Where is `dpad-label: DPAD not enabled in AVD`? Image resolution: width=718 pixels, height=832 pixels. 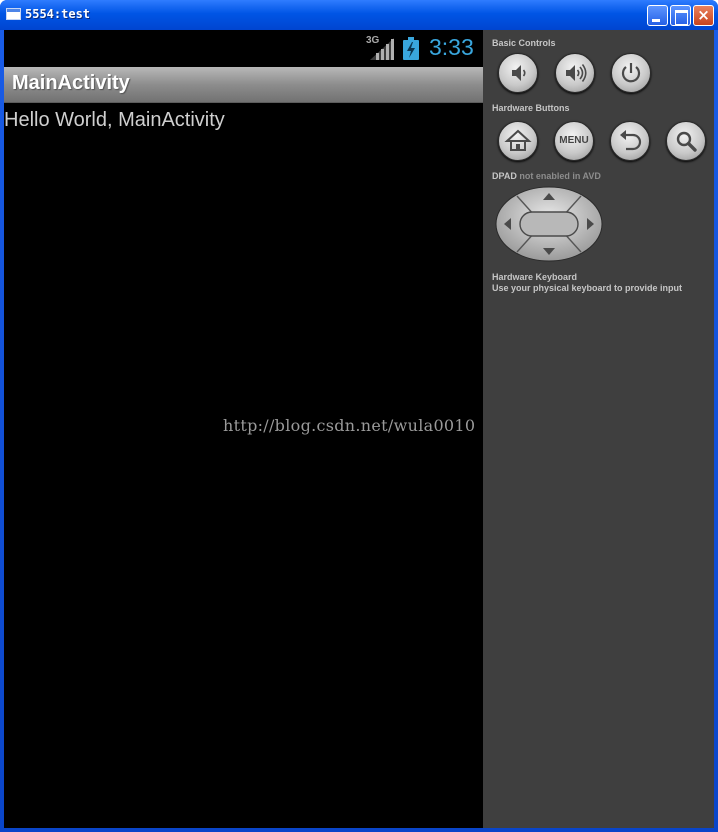
dpad-label: DPAD not enabled in AVD is located at coordinates (546, 176).